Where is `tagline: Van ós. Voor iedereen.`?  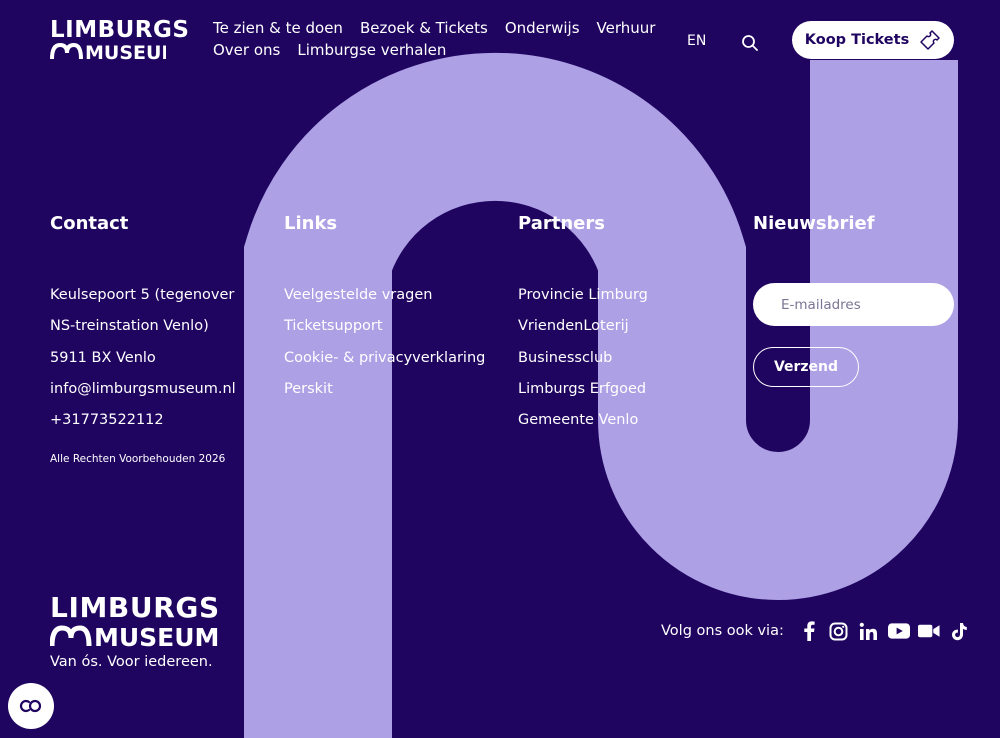 tagline: Van ós. Voor iedereen. is located at coordinates (131, 662).